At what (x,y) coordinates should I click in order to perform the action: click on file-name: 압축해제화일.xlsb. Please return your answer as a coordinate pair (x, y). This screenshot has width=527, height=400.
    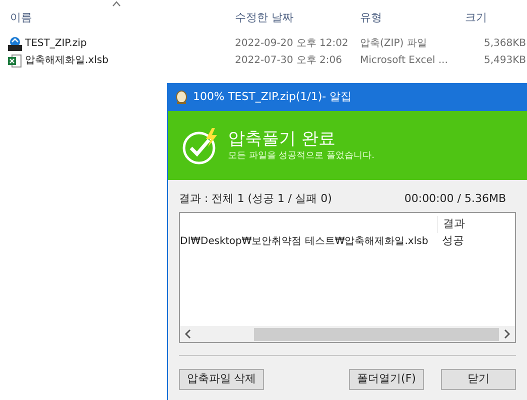
    Looking at the image, I should click on (66, 60).